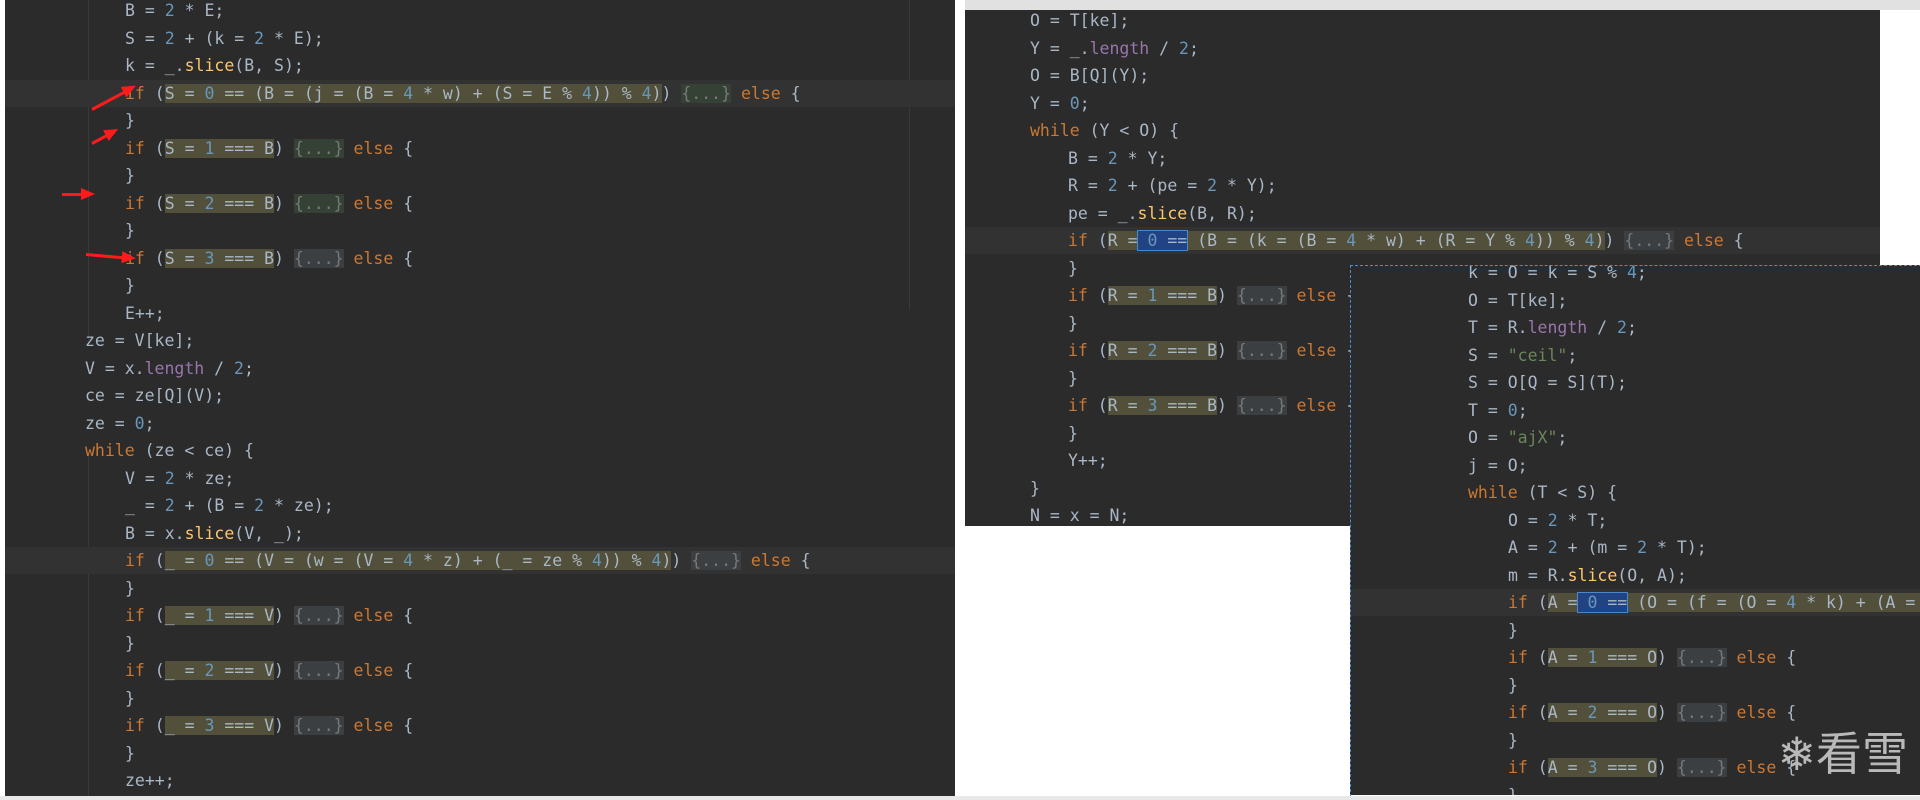  I want to click on code-line: pe = _.slice(B, R);, so click(1162, 213).